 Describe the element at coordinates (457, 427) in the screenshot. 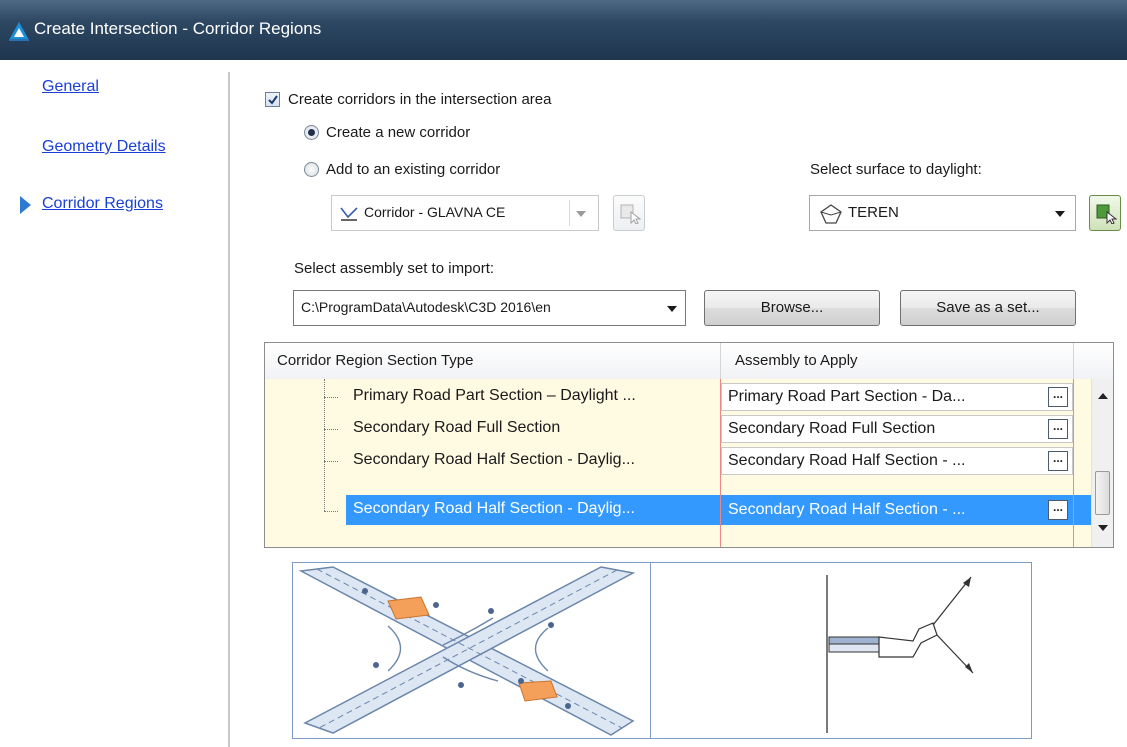

I see `section-type-cell: Secondary Road Full Section` at that location.